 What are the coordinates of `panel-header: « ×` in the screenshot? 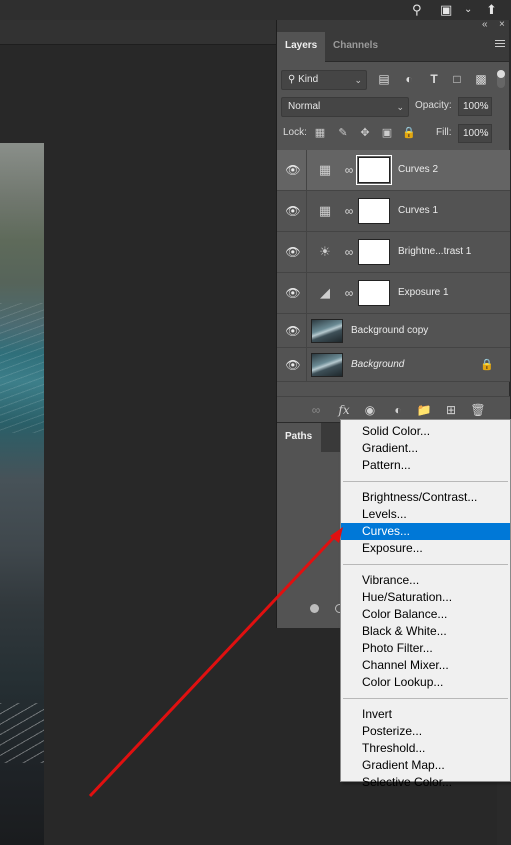 It's located at (393, 25).